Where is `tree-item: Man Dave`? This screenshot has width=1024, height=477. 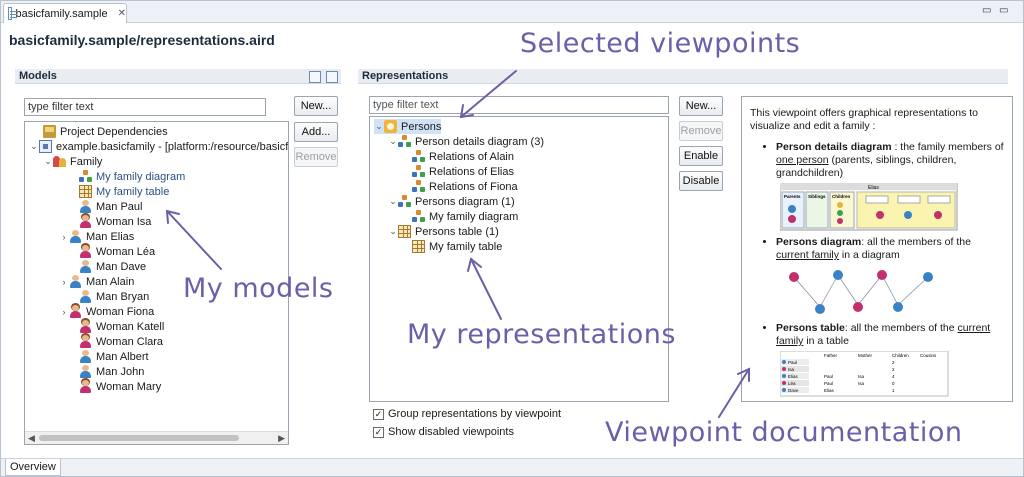 tree-item: Man Dave is located at coordinates (107, 266).